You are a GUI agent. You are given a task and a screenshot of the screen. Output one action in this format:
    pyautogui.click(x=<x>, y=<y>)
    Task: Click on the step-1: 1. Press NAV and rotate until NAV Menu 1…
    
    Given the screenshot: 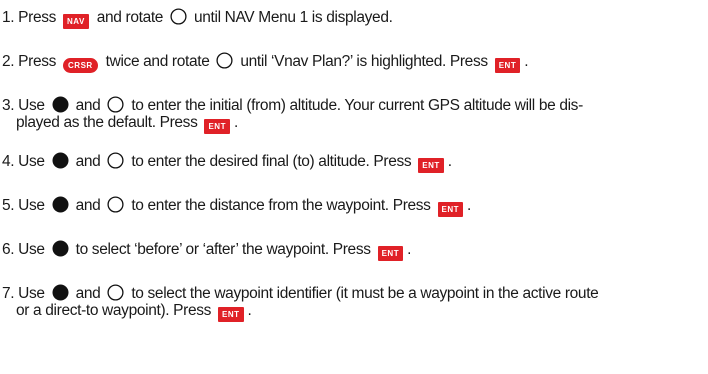 What is the action you would take?
    pyautogui.click(x=354, y=18)
    